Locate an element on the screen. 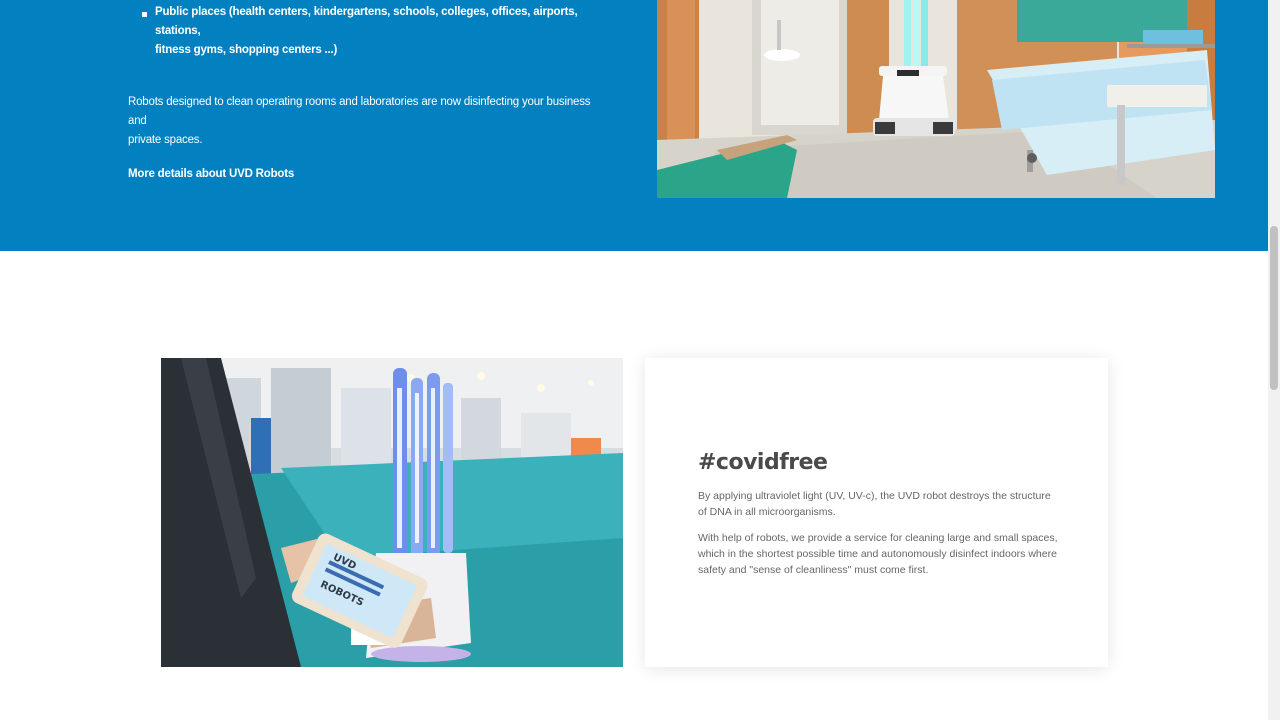  page-scrollbar is located at coordinates (1274, 360).